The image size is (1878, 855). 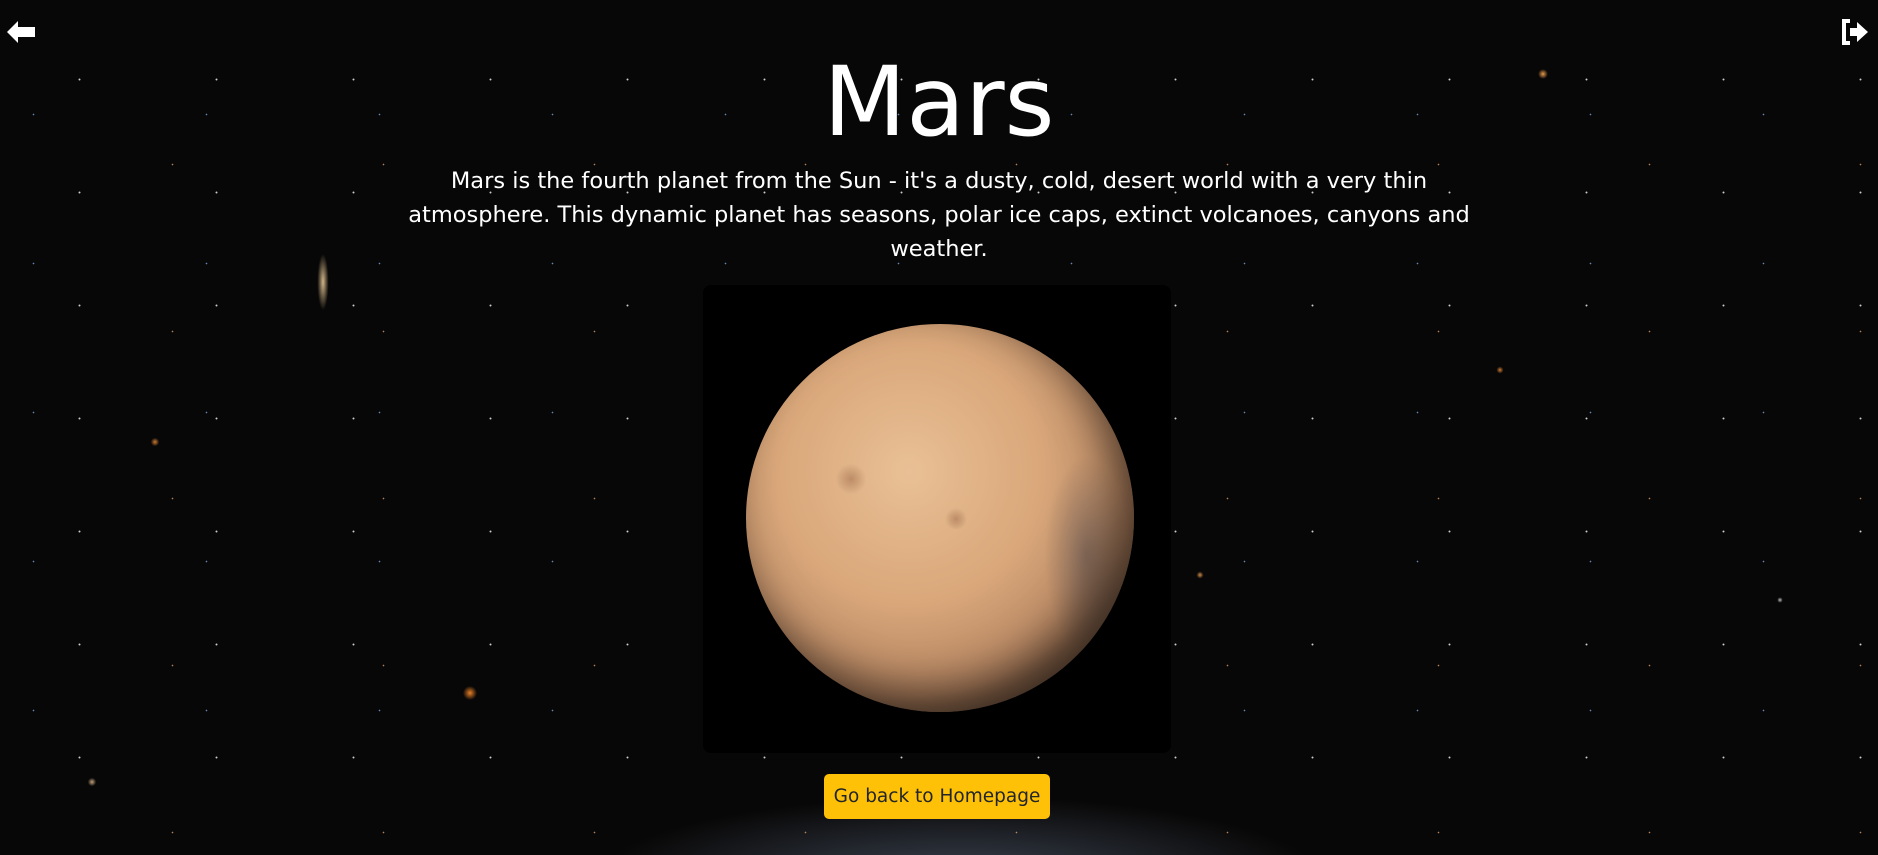 I want to click on planet-image, so click(x=937, y=519).